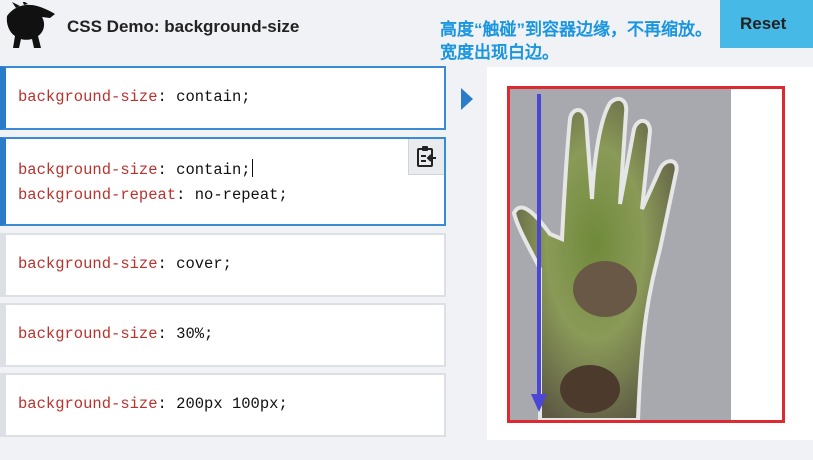 The width and height of the screenshot is (813, 460). What do you see at coordinates (241, 195) in the screenshot?
I see `css-value: no-repeat;` at bounding box center [241, 195].